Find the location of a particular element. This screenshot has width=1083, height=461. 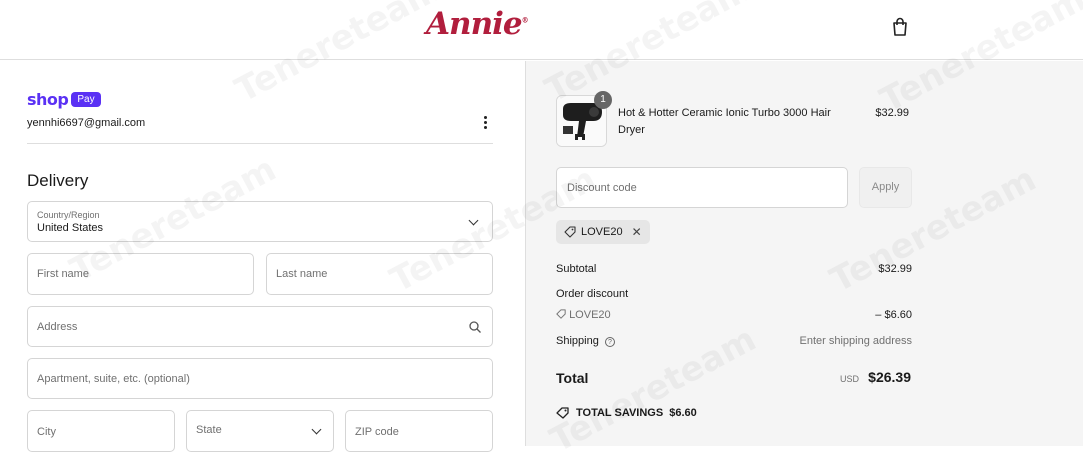

order-discount-row: Order discount is located at coordinates (592, 294).